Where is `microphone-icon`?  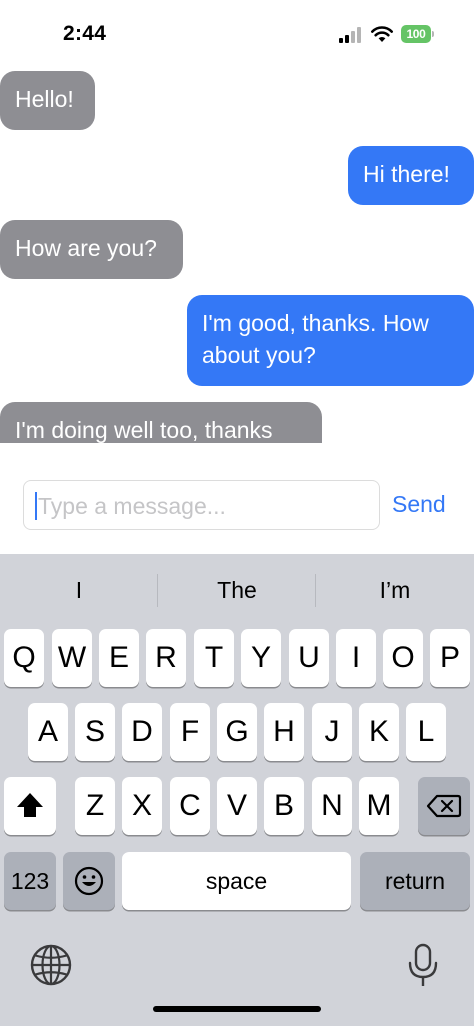
microphone-icon is located at coordinates (423, 966).